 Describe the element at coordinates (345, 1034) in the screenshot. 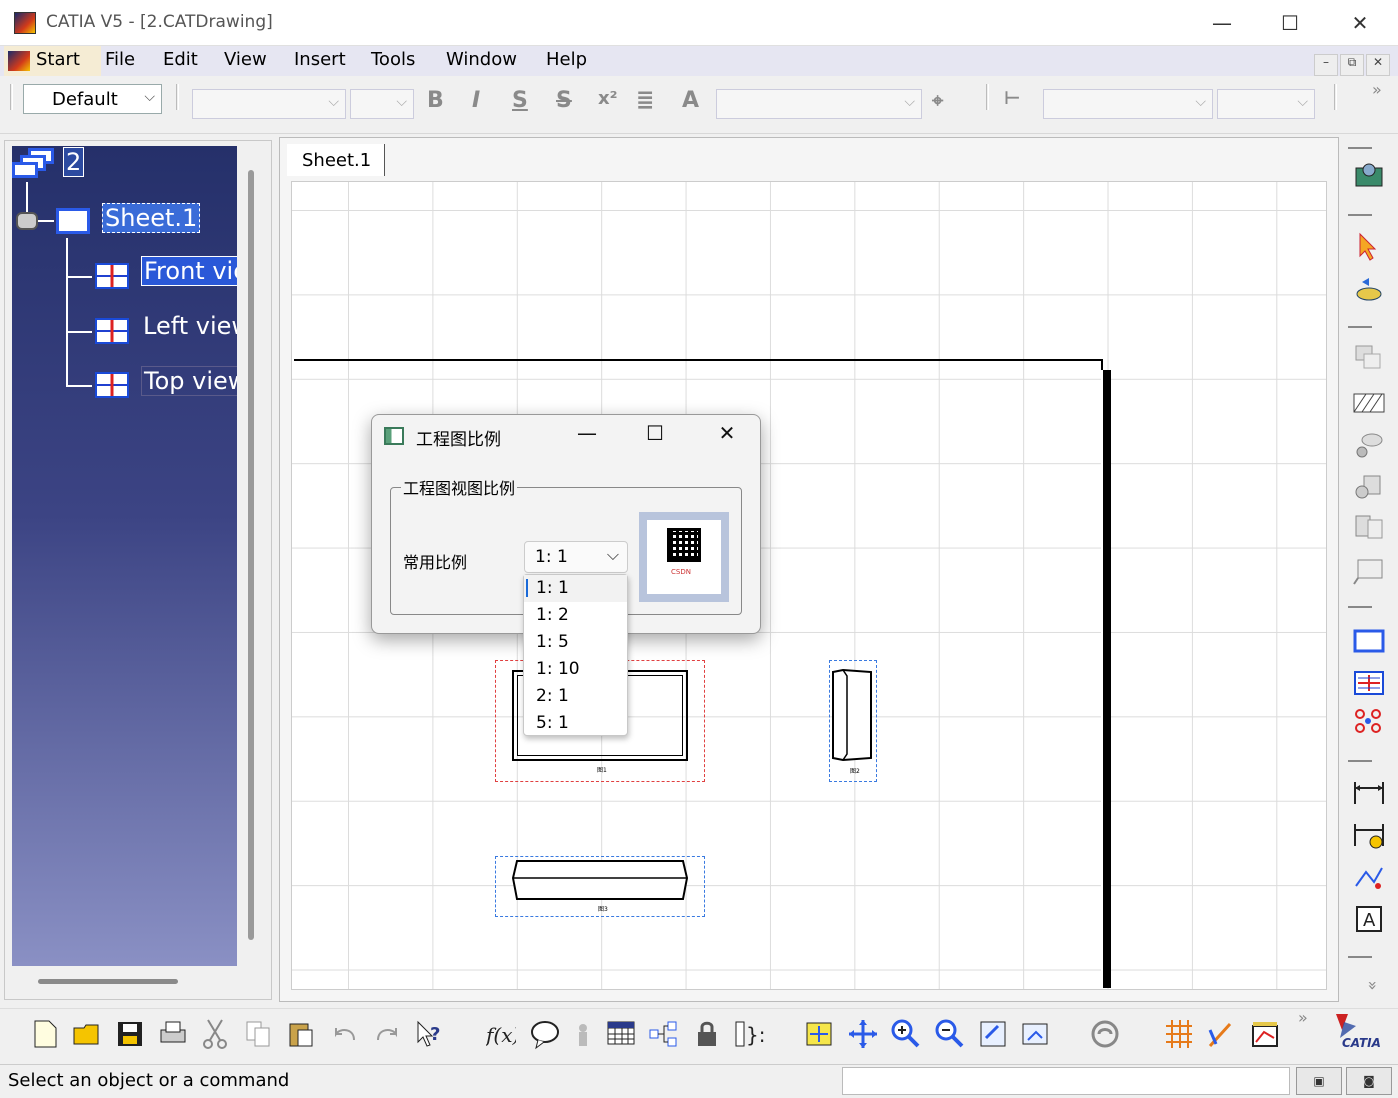

I see `undo-icon` at that location.